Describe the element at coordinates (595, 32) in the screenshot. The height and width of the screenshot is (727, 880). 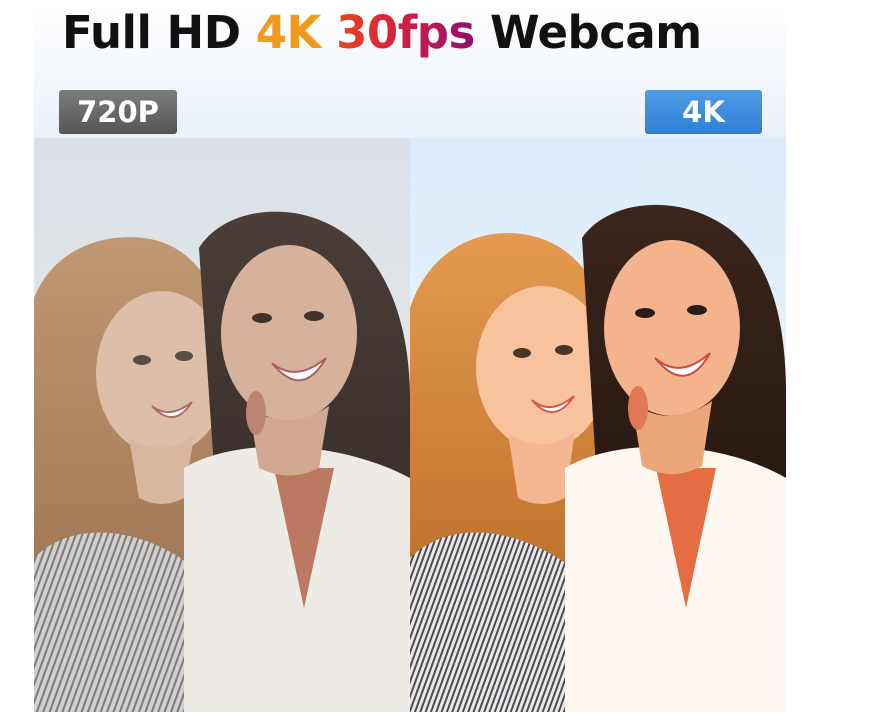
I see `title-part-webcam: Webcam` at that location.